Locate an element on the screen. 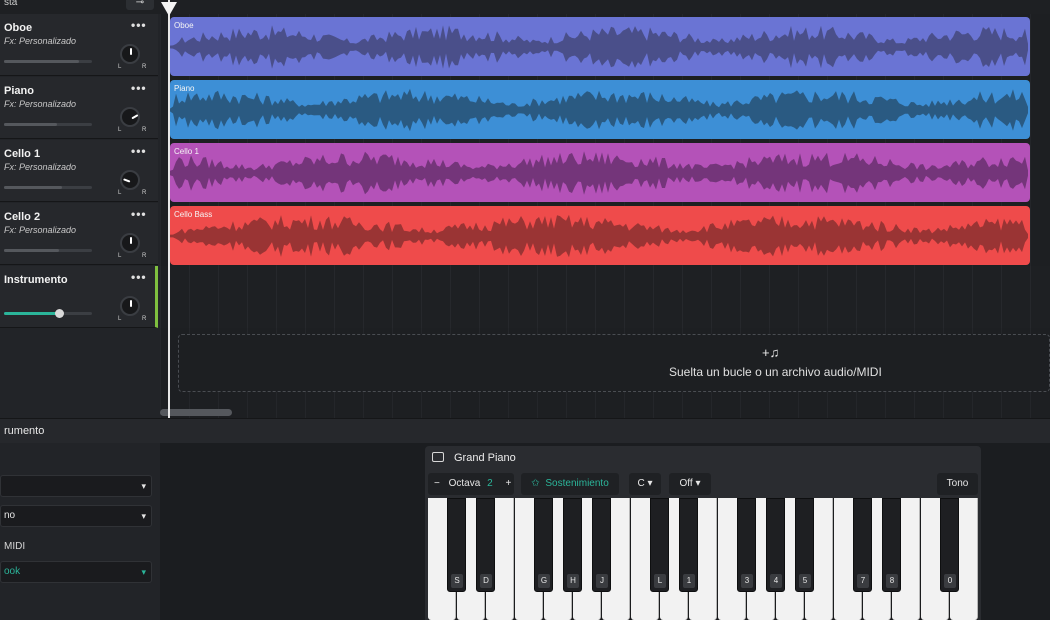 The height and width of the screenshot is (620, 1050). track-header: Cello 1 Fx: Personalizado ••• L R is located at coordinates (79, 171).